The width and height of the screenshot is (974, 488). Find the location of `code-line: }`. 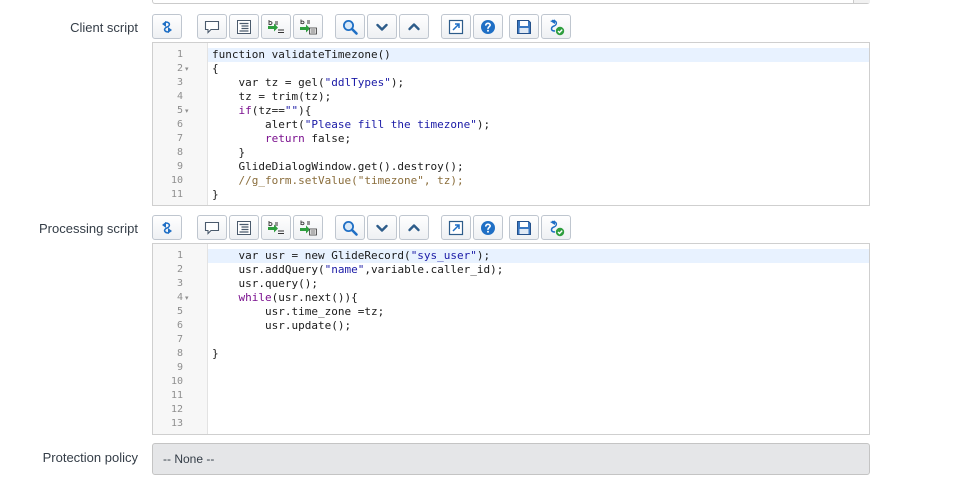

code-line: } is located at coordinates (215, 195).